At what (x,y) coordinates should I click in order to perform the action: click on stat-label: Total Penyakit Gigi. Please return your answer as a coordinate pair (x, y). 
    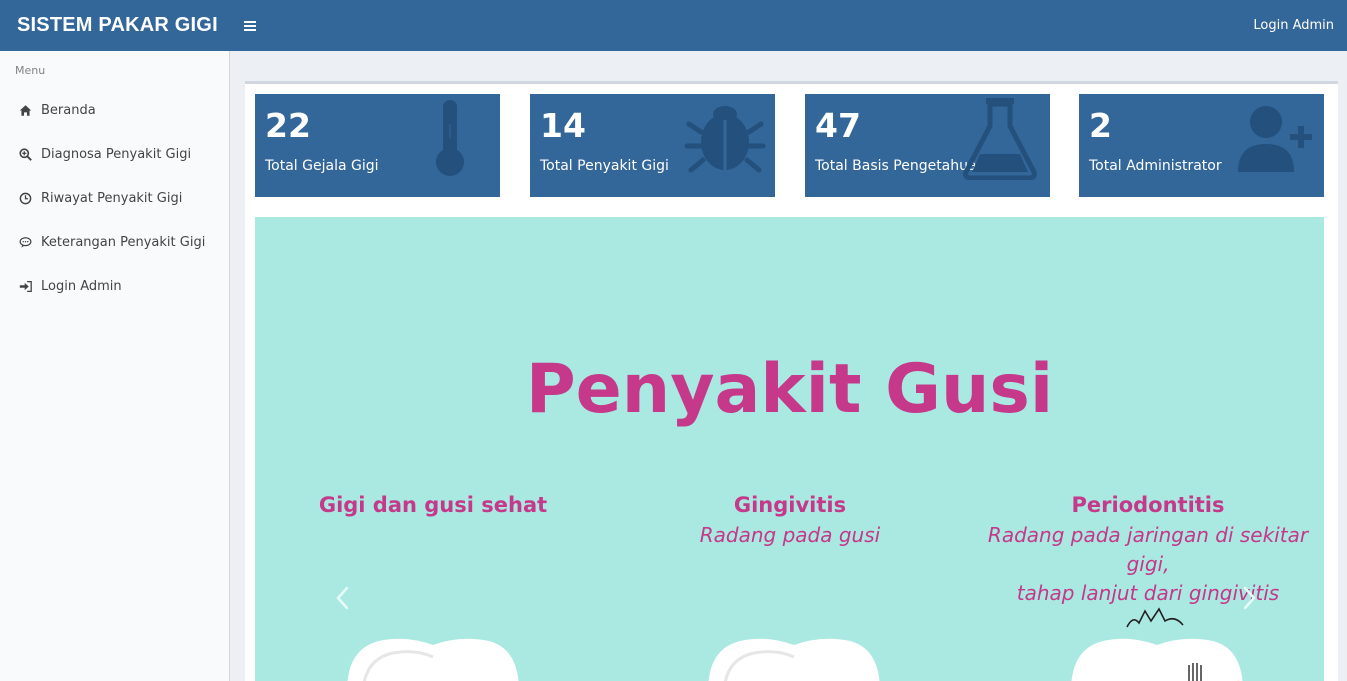
    Looking at the image, I should click on (604, 166).